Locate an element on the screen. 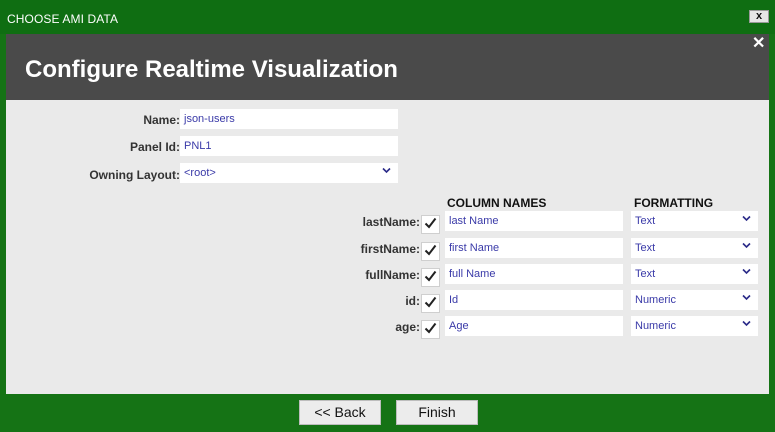 This screenshot has height=432, width=775. close-icon: x is located at coordinates (759, 16).